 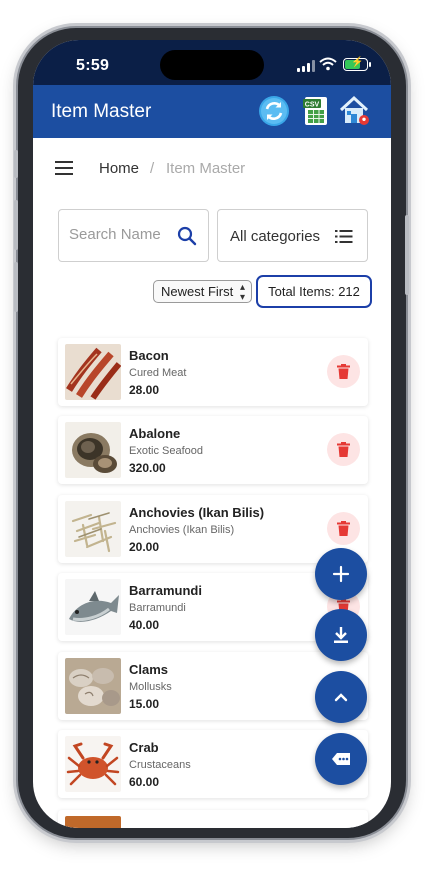 What do you see at coordinates (355, 64) in the screenshot?
I see `battery-icon: ⚡` at bounding box center [355, 64].